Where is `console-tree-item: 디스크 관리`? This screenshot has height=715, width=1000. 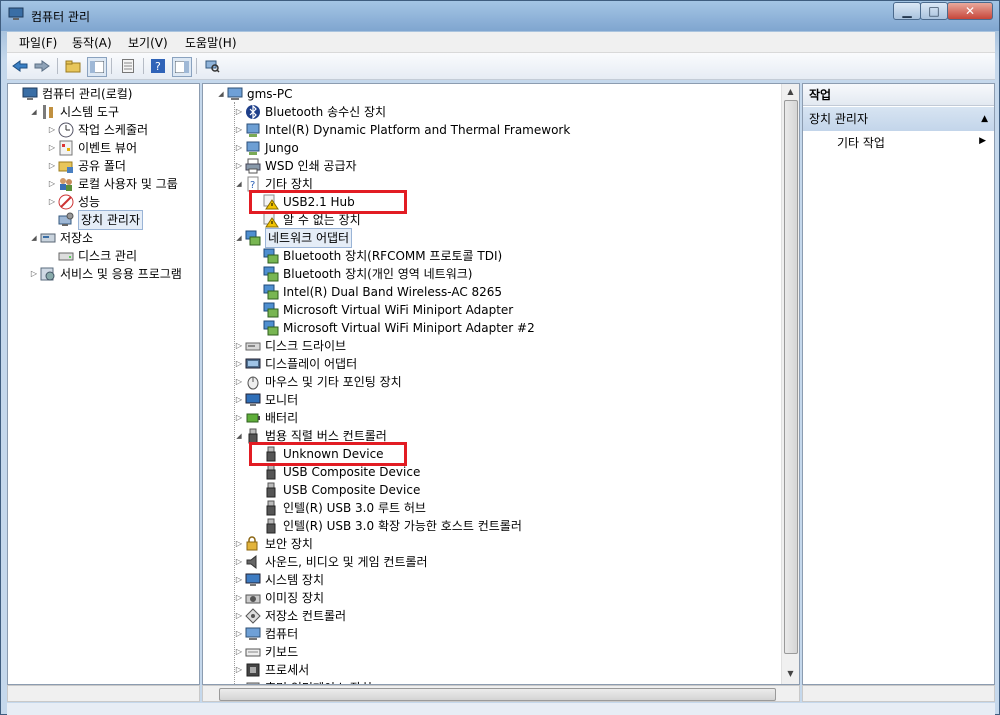 console-tree-item: 디스크 관리 is located at coordinates (91, 256).